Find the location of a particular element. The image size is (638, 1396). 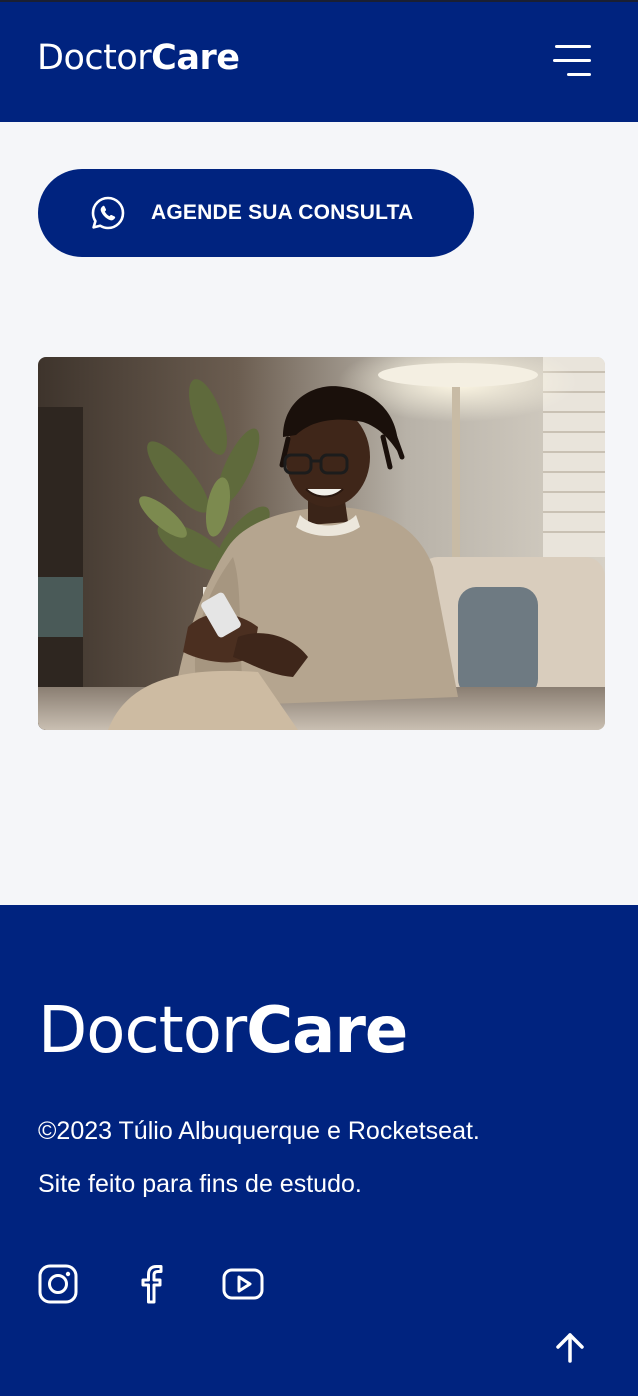

footer-copyright: ©2023 Túlio Albuquerque e Rocketseat. is located at coordinates (259, 1131).